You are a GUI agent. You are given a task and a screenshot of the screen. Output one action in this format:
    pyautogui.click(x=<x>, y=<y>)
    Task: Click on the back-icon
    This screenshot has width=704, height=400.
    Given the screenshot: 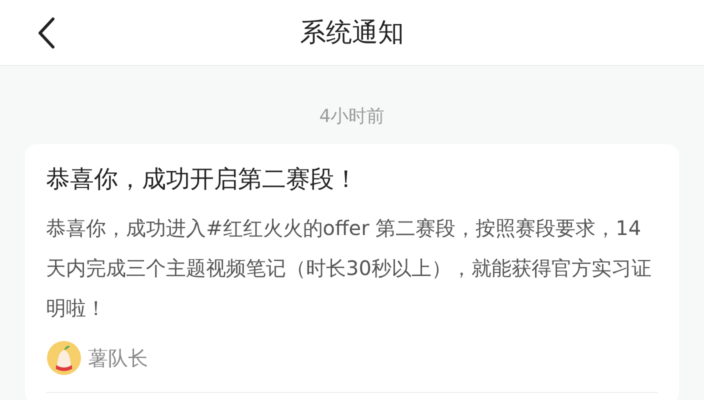 What is the action you would take?
    pyautogui.click(x=46, y=33)
    